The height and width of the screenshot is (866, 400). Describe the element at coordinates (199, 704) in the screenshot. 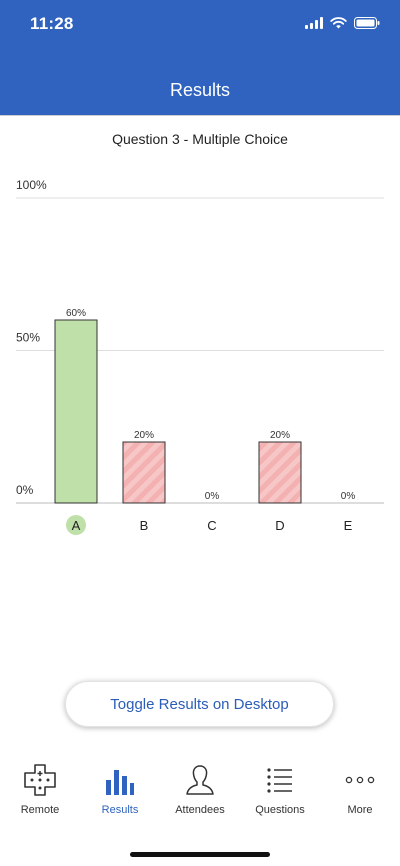

I see `toggle-results-button: Toggle Results on Desktop` at that location.